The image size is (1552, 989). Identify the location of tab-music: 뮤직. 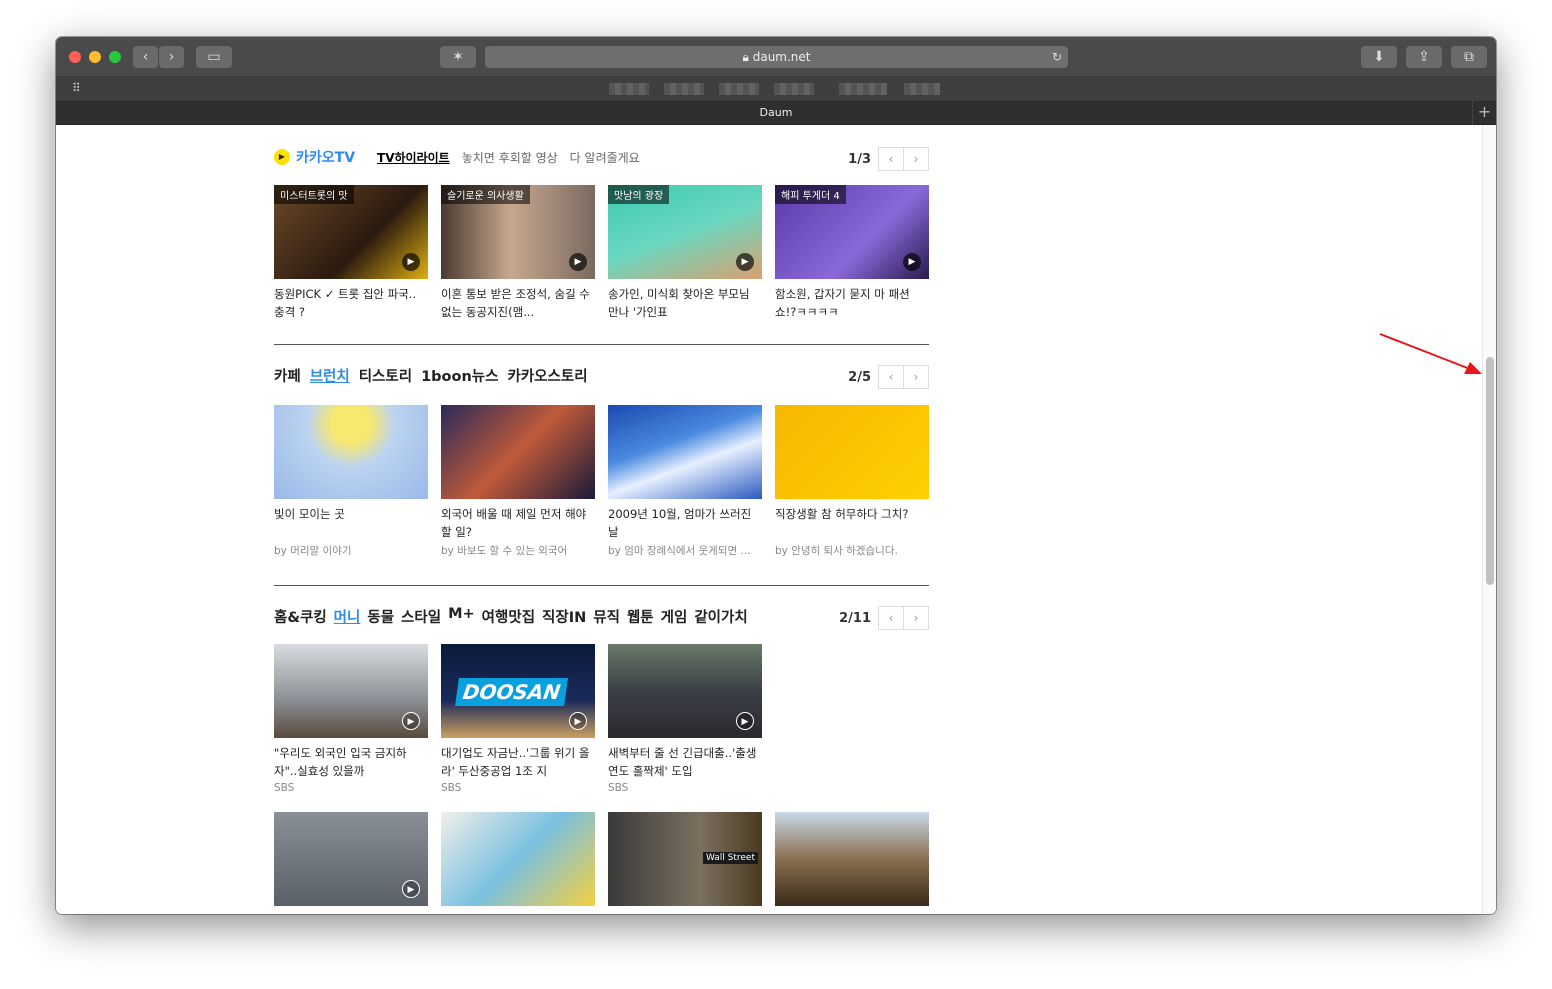
(606, 616).